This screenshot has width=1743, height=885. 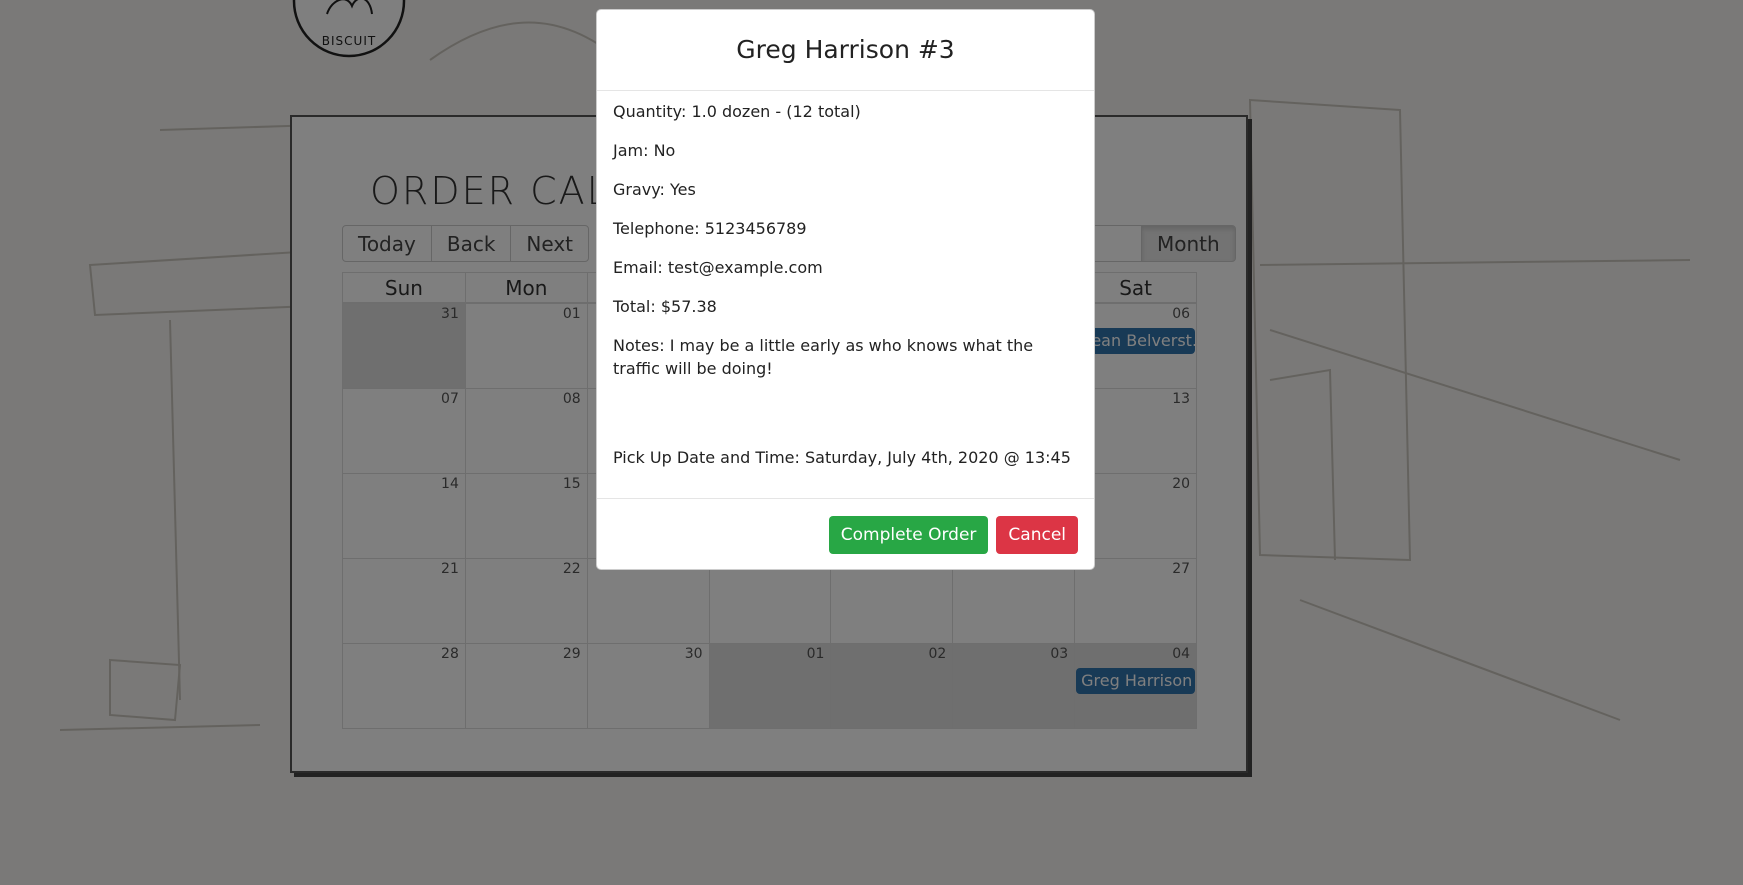 What do you see at coordinates (908, 534) in the screenshot?
I see `complete-order-button: Complete Order` at bounding box center [908, 534].